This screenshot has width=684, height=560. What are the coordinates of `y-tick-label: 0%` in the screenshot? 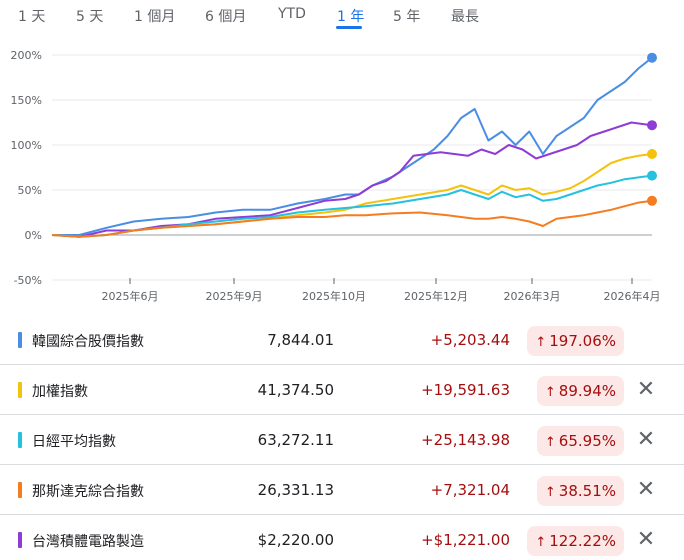 It's located at (33, 235).